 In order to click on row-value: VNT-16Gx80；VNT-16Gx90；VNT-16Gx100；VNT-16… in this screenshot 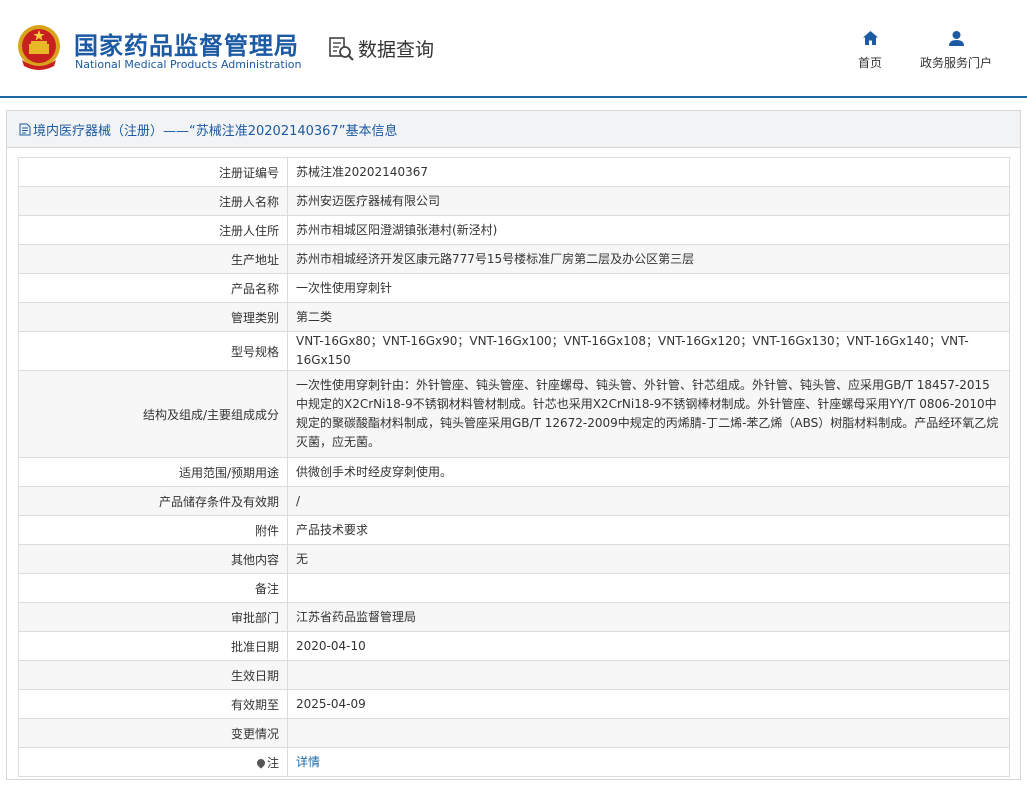, I will do `click(648, 351)`.